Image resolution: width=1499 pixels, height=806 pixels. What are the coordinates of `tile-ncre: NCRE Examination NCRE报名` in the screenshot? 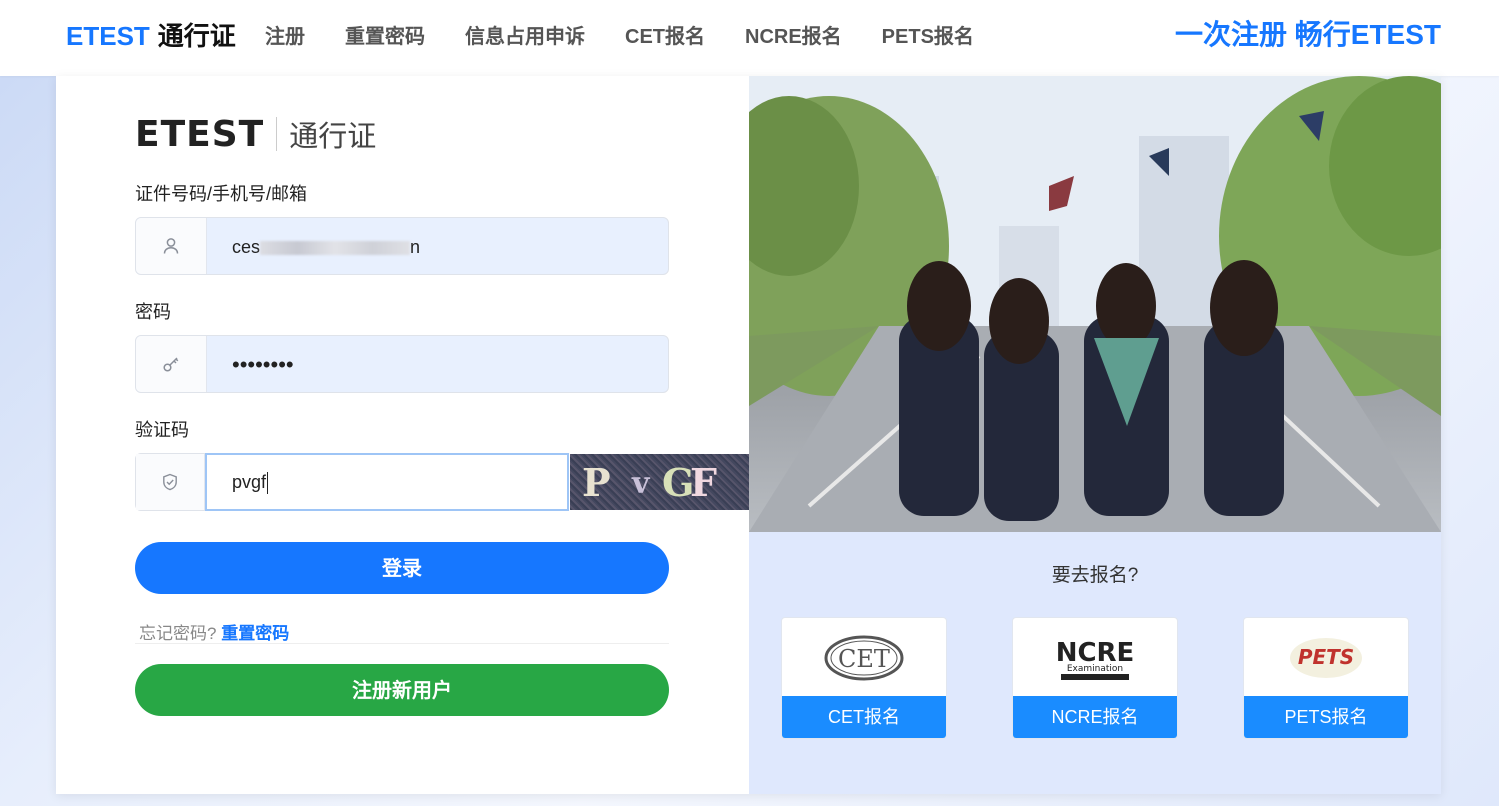 It's located at (1095, 678).